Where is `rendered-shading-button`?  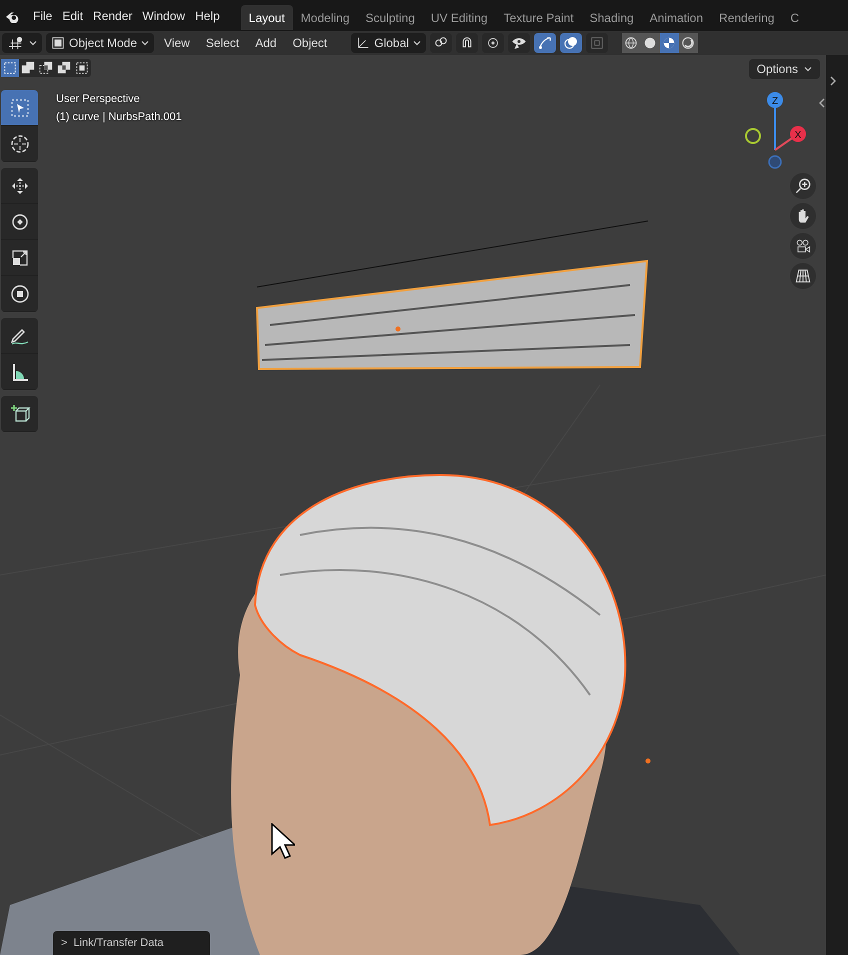
rendered-shading-button is located at coordinates (688, 43).